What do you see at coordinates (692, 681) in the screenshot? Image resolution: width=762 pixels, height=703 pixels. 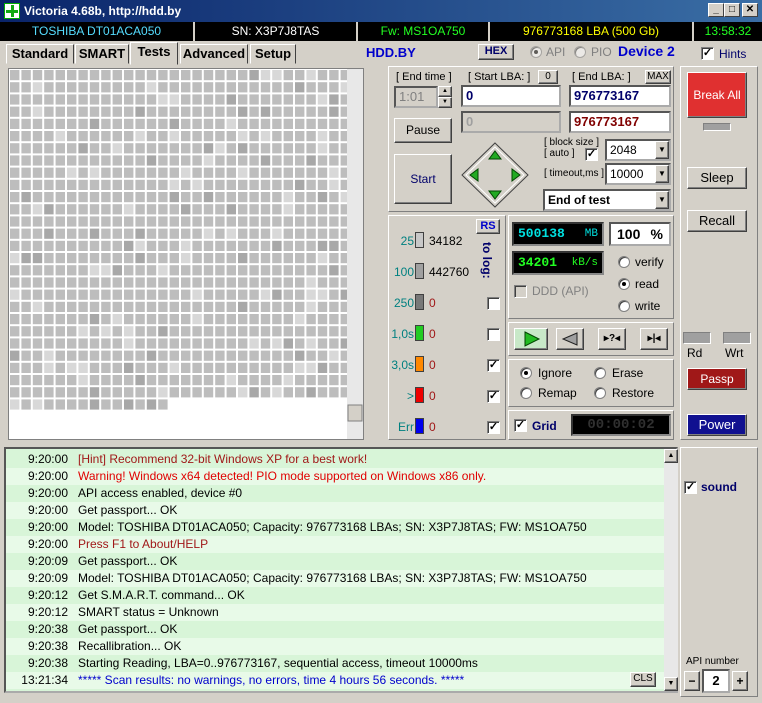 I see `api-number-minus: −` at bounding box center [692, 681].